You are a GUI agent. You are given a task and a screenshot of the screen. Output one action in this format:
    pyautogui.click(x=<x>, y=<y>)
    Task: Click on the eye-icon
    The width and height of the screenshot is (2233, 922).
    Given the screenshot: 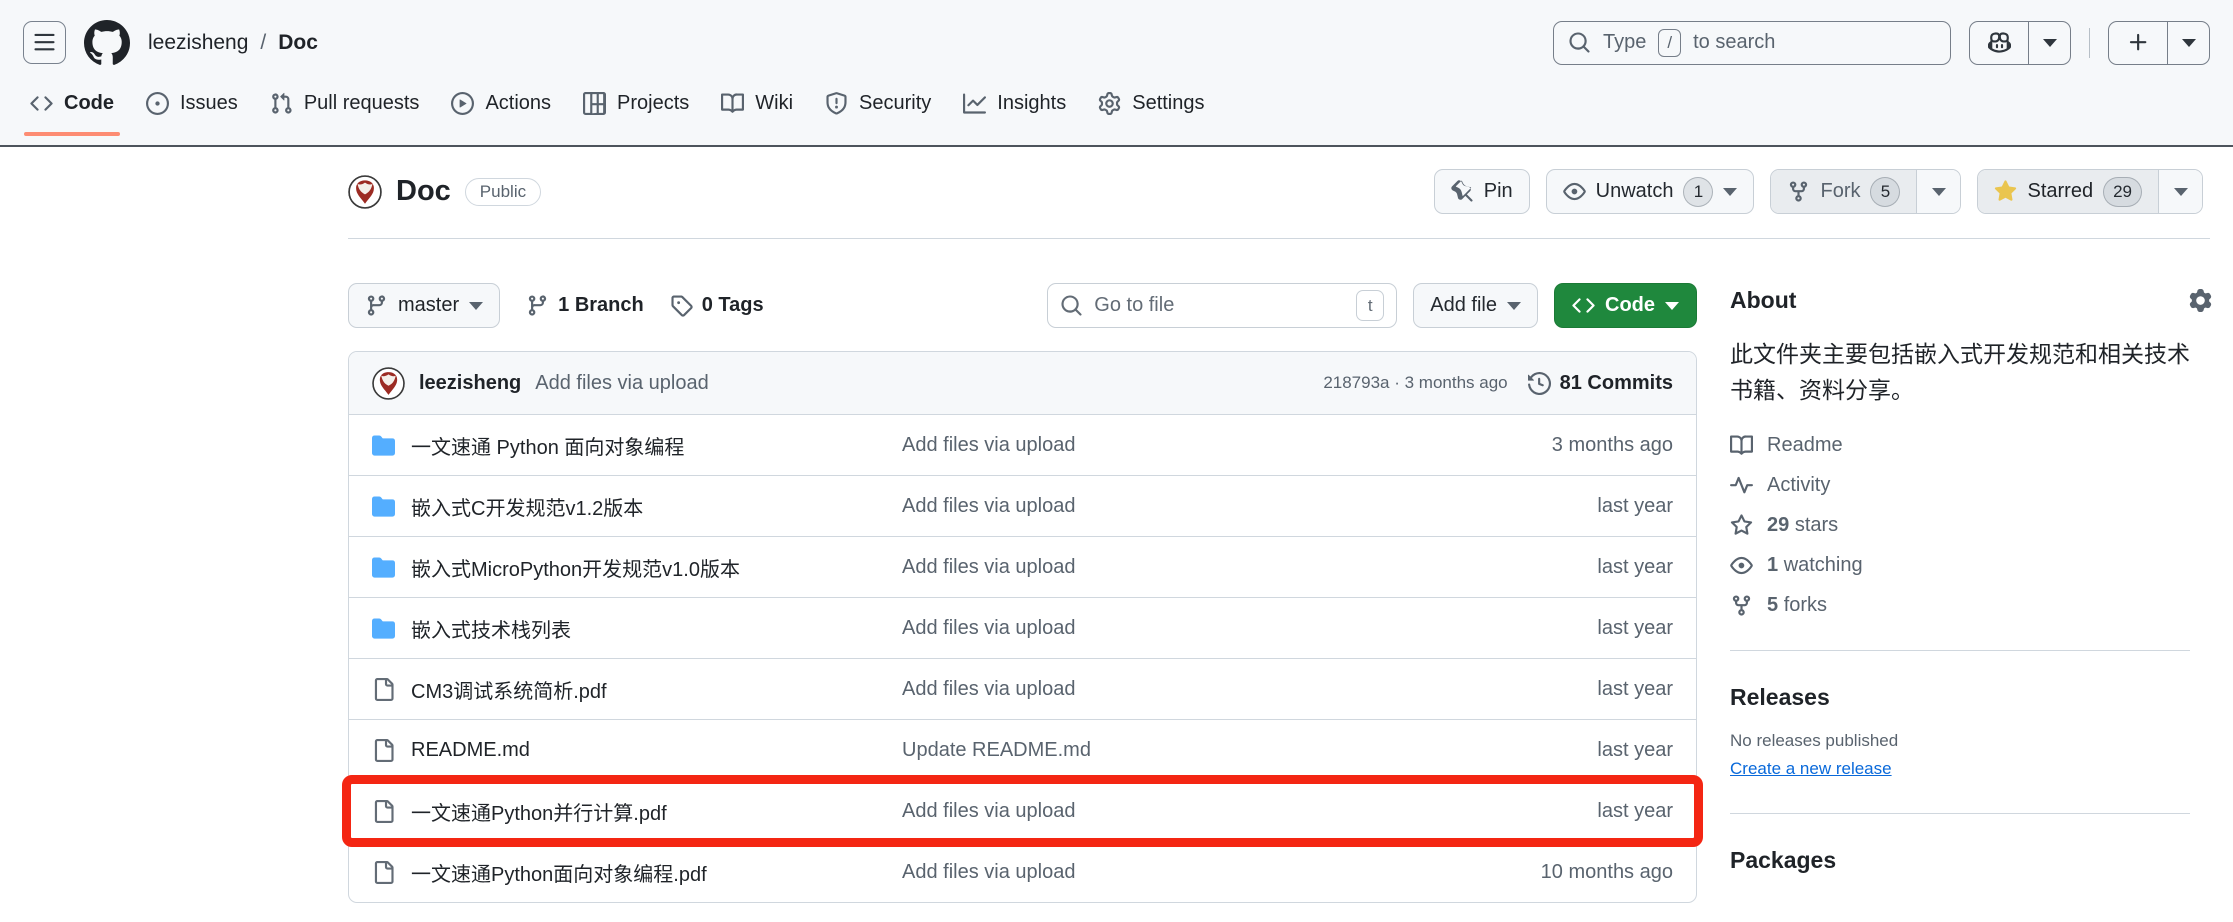 What is the action you would take?
    pyautogui.click(x=1574, y=191)
    